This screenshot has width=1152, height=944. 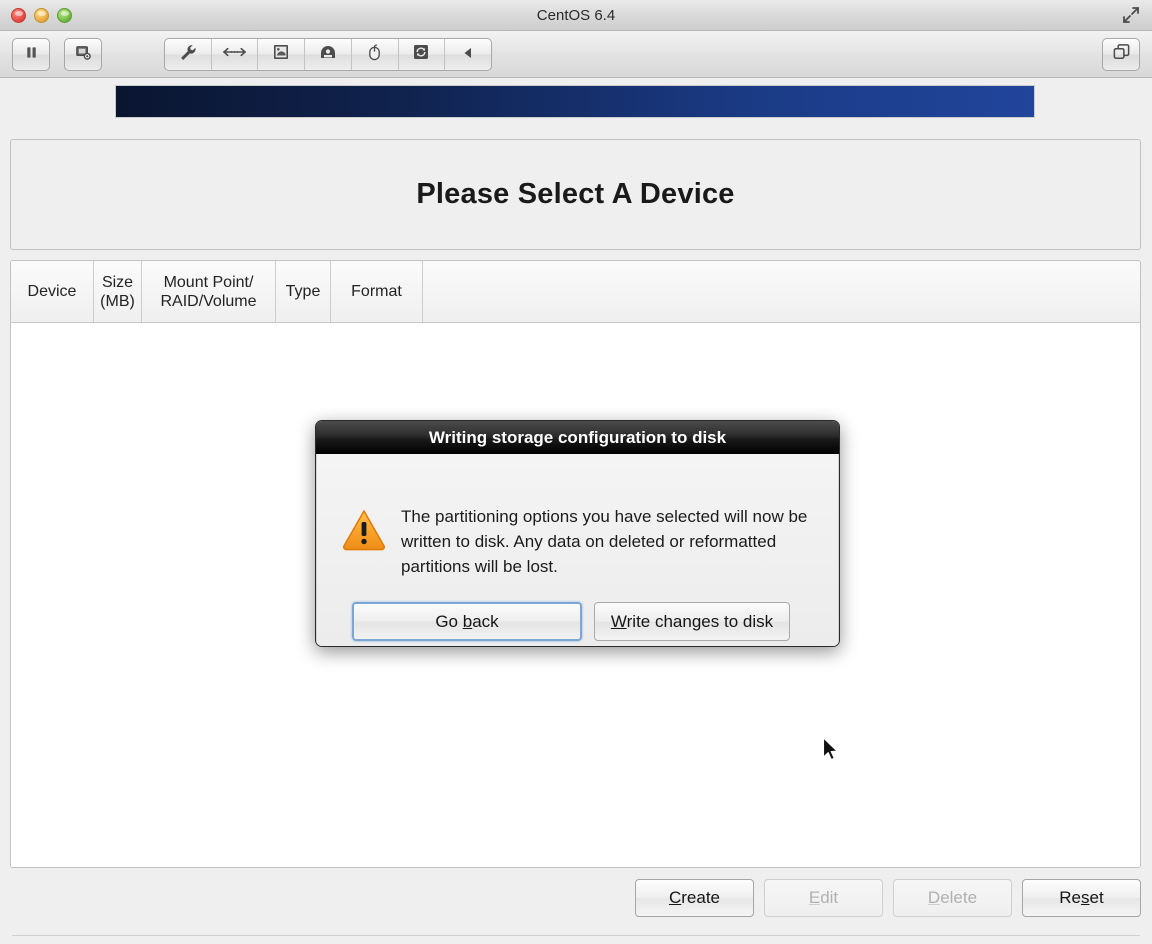 I want to click on edit-button-label: dit, so click(x=829, y=897).